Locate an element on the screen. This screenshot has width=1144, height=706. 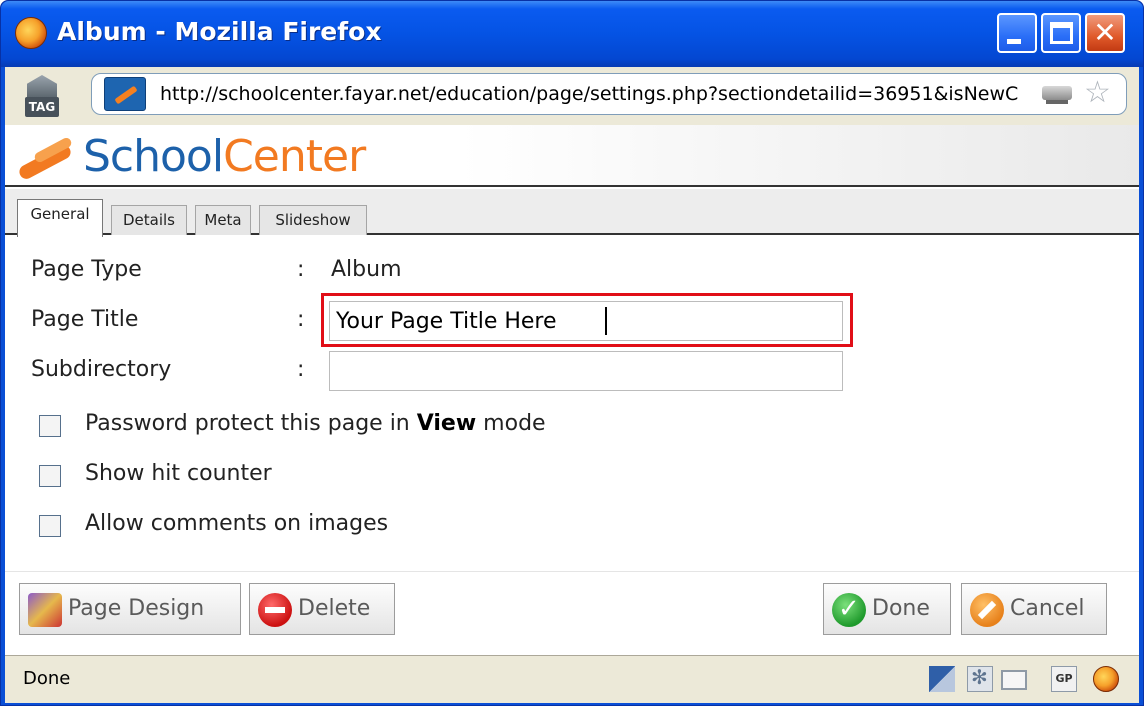
feed-icon-base is located at coordinates (1057, 93).